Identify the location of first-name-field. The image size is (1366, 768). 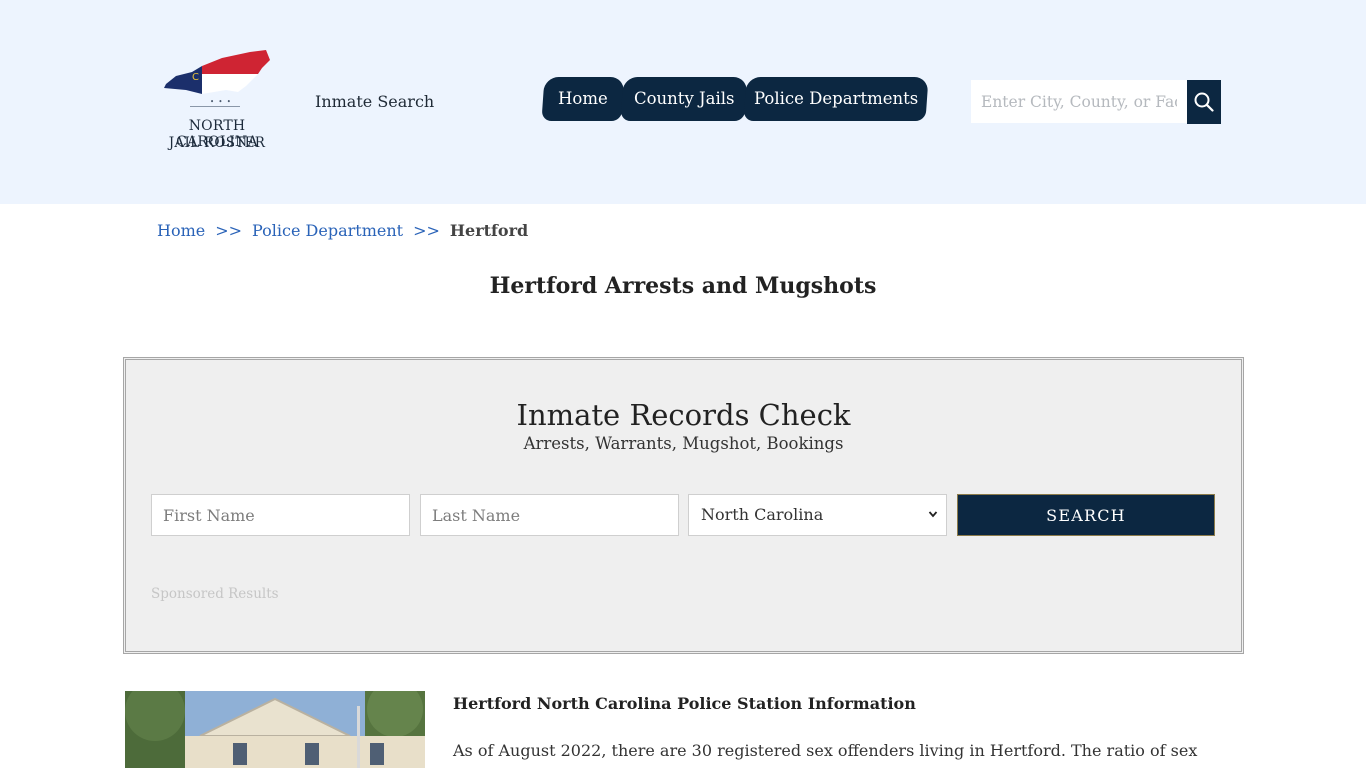
(280, 515).